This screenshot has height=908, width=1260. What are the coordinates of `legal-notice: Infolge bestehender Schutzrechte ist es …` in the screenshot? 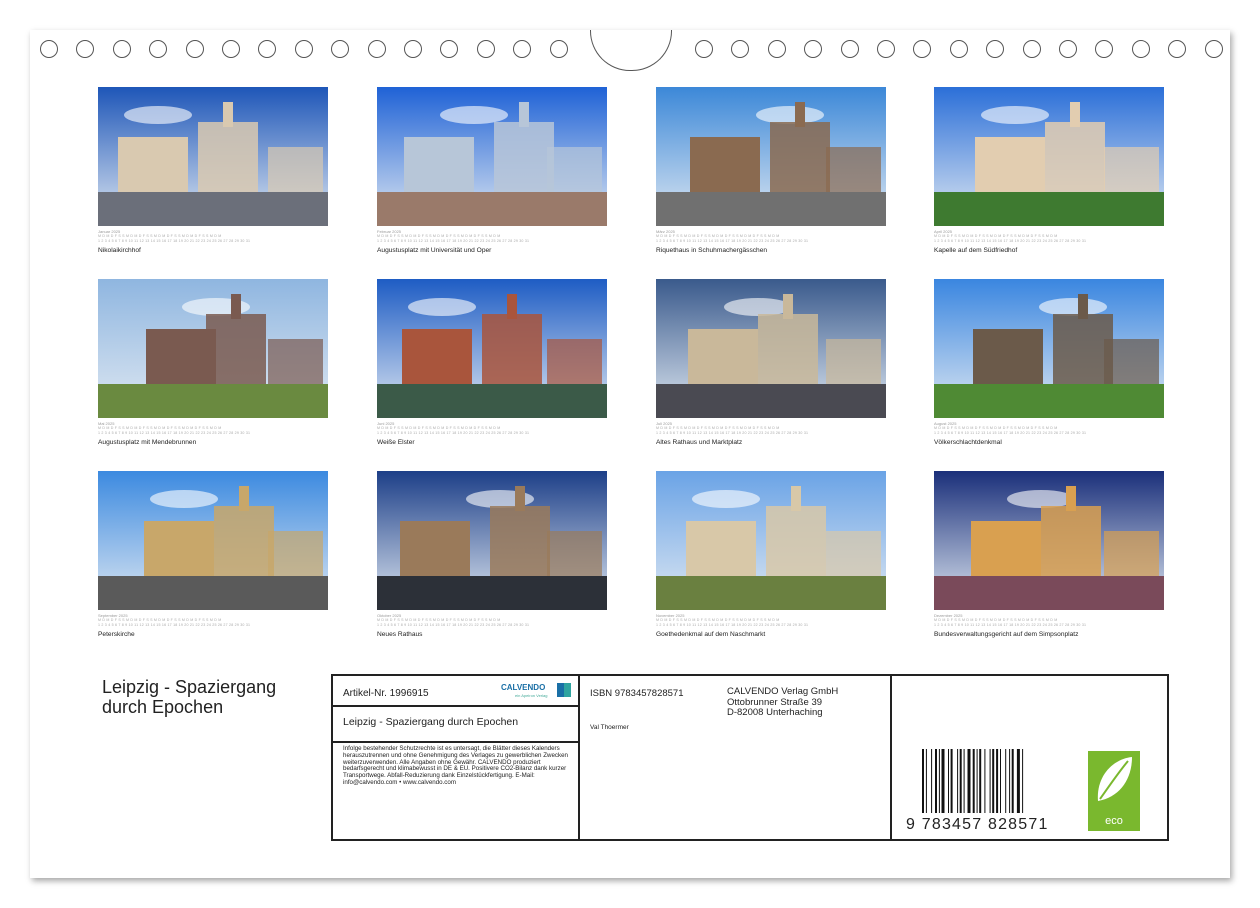 It's located at (455, 765).